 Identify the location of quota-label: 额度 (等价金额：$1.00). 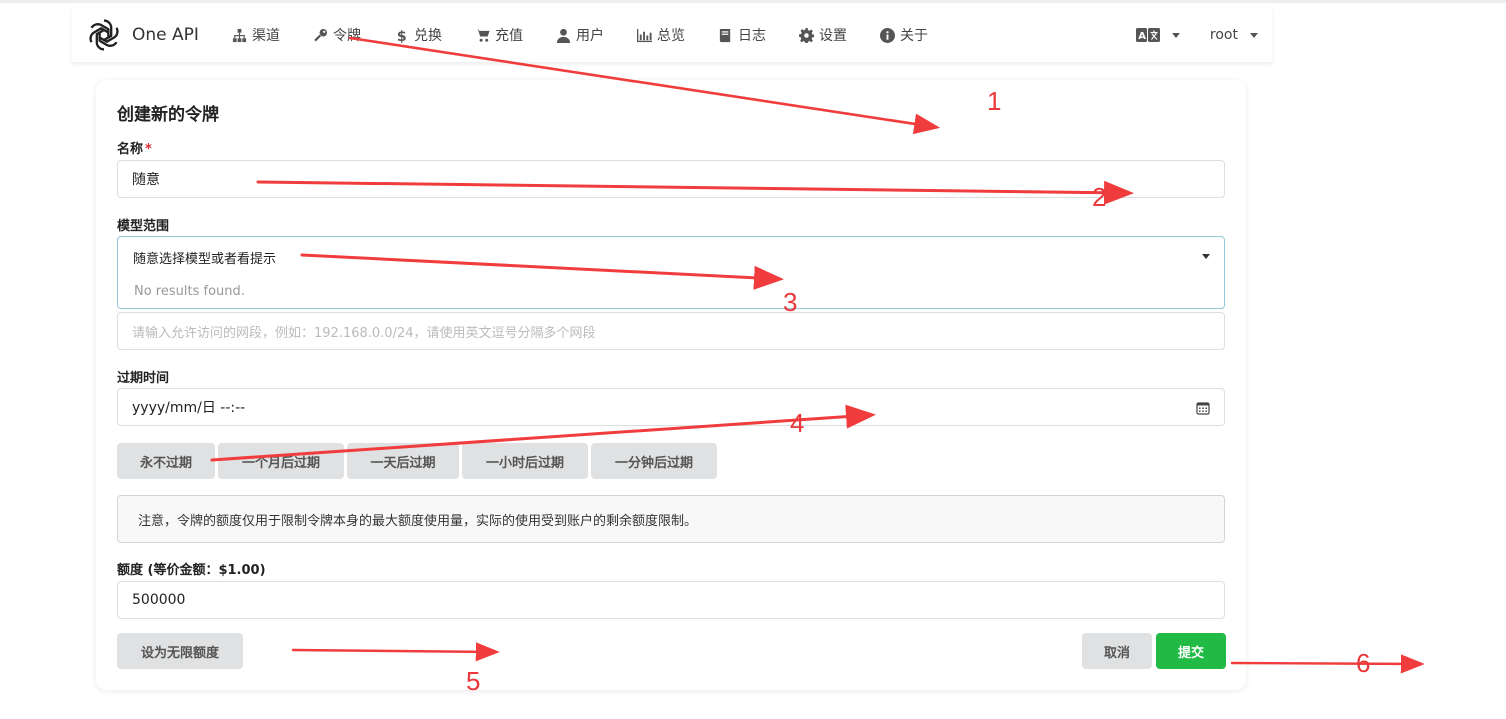
(191, 570).